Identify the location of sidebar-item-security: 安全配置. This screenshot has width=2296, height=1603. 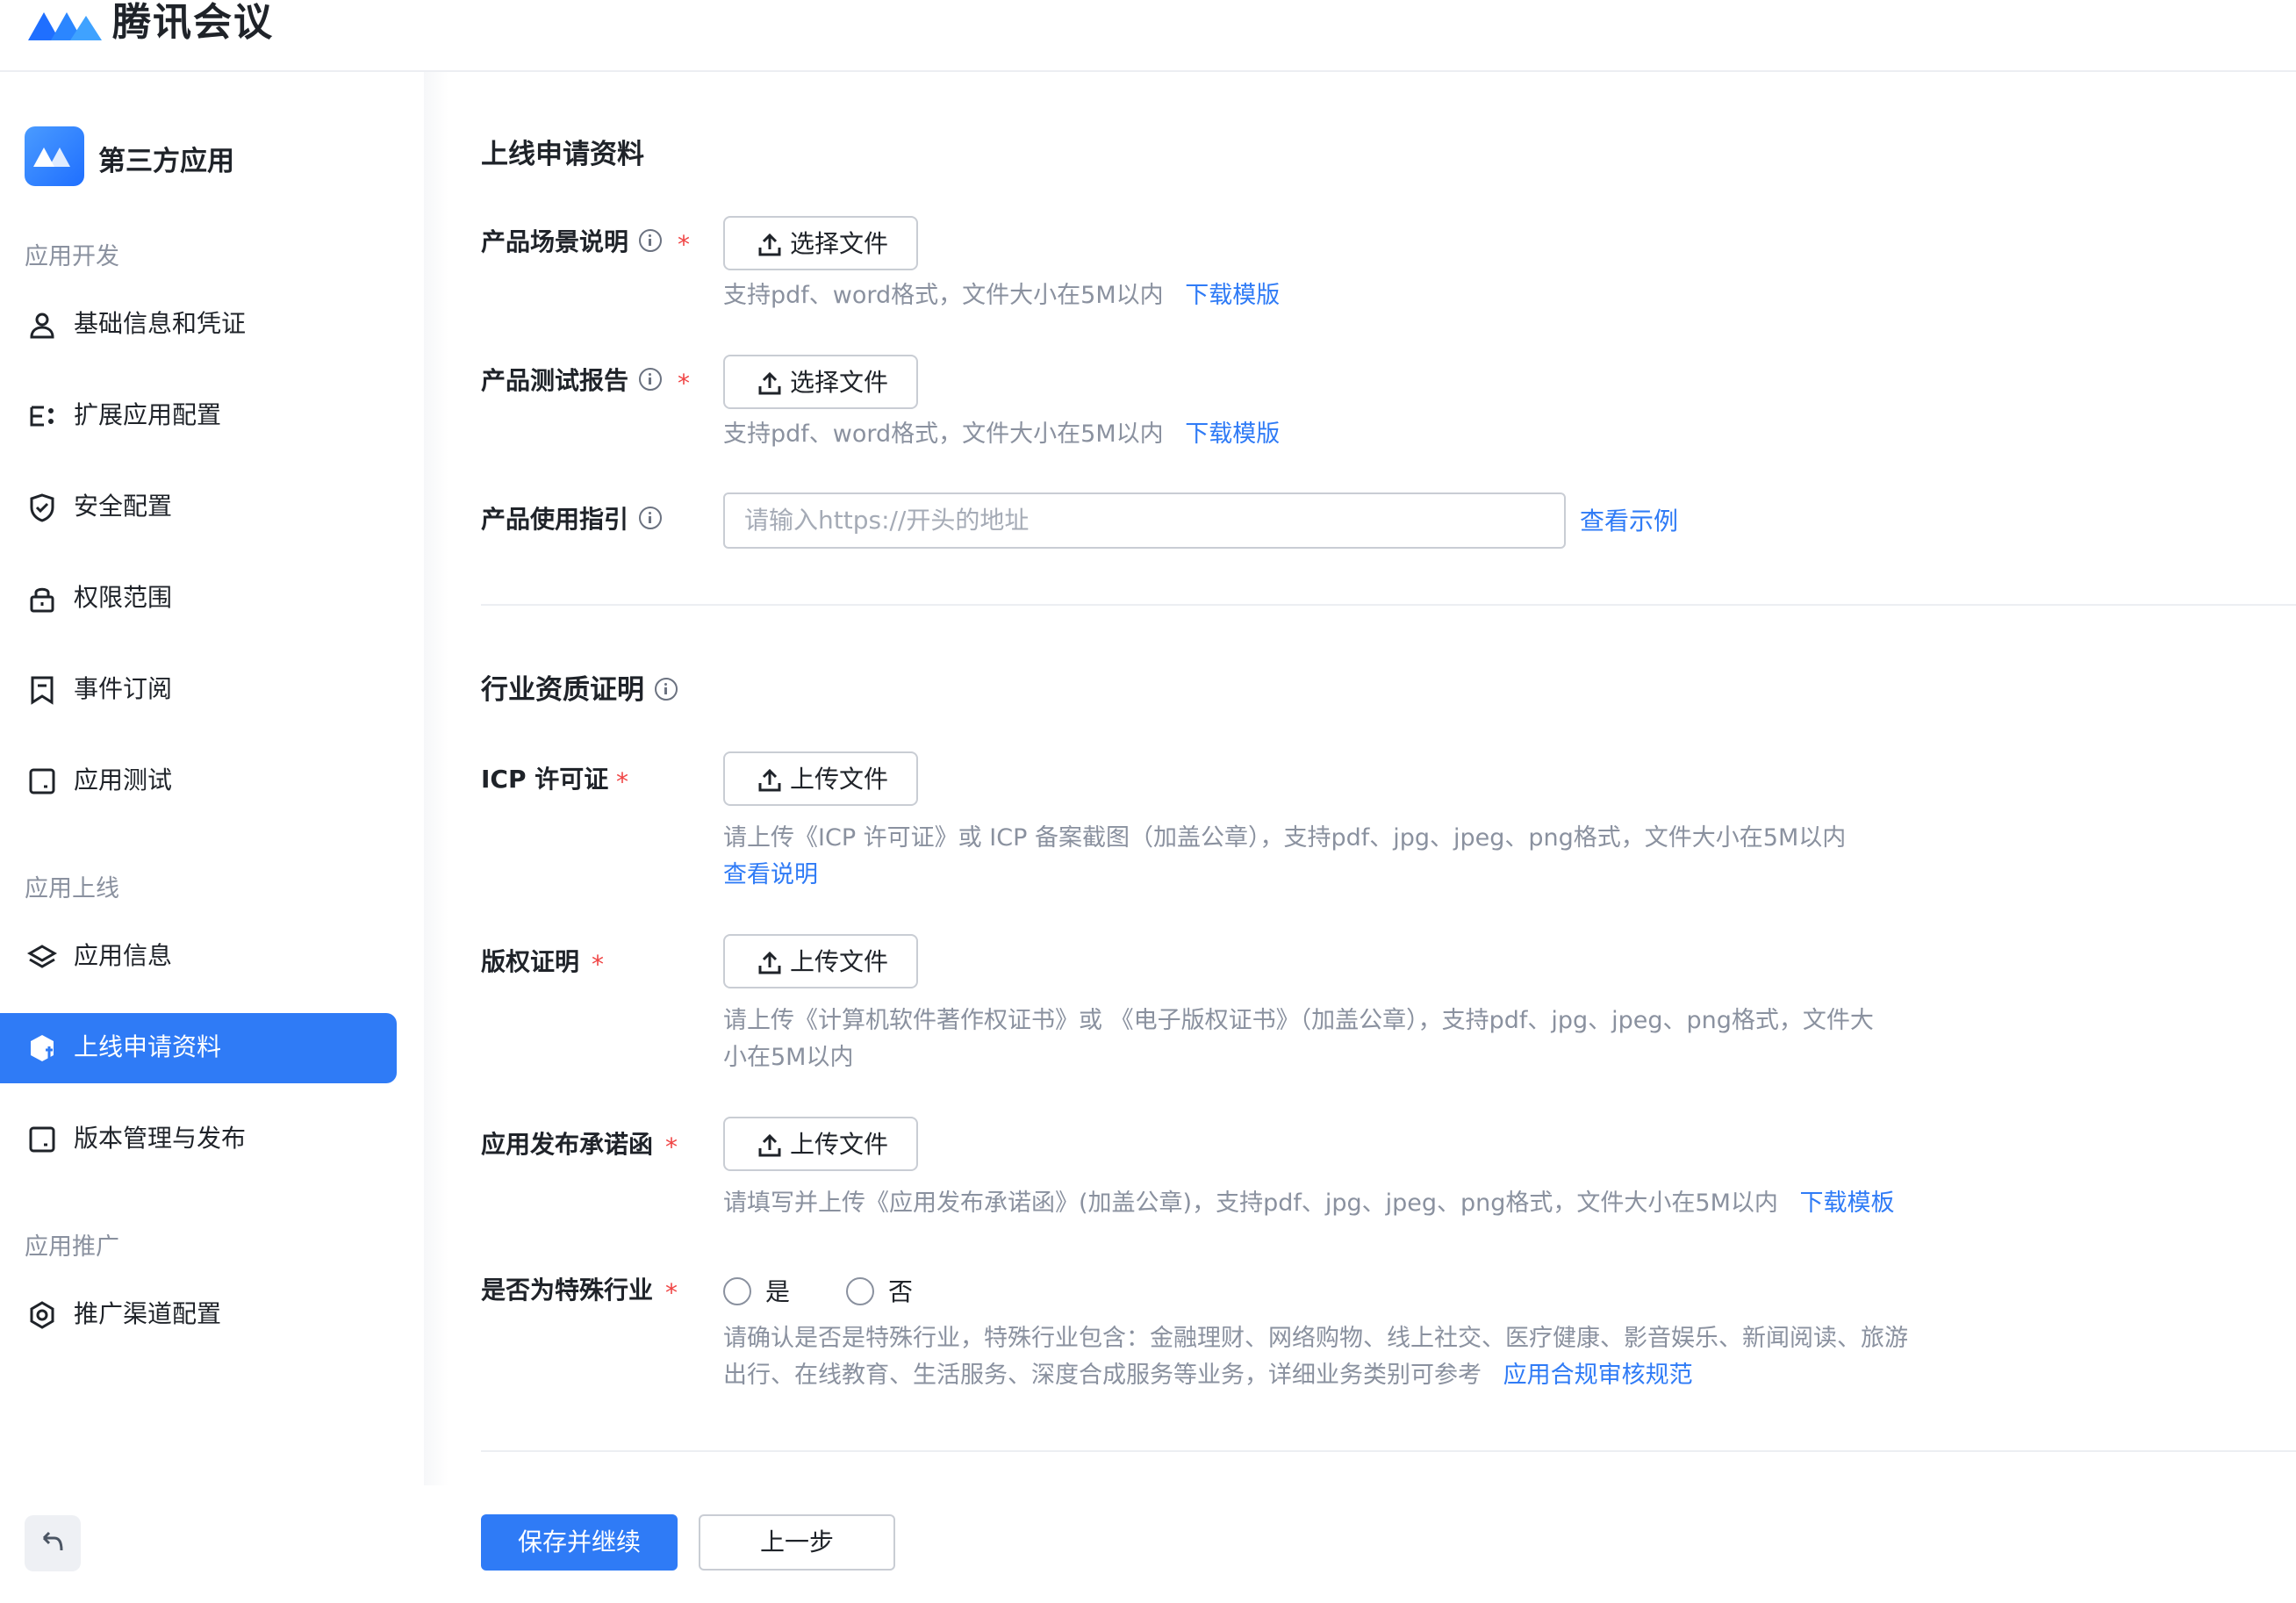
(198, 507).